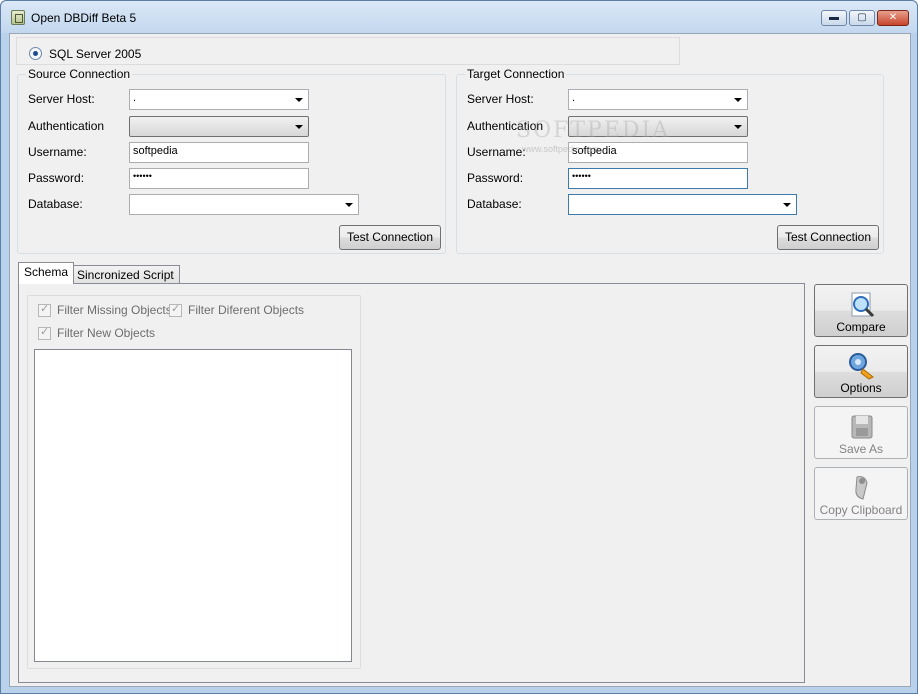 The height and width of the screenshot is (694, 918). Describe the element at coordinates (834, 18) in the screenshot. I see `minimize-button: ▬` at that location.